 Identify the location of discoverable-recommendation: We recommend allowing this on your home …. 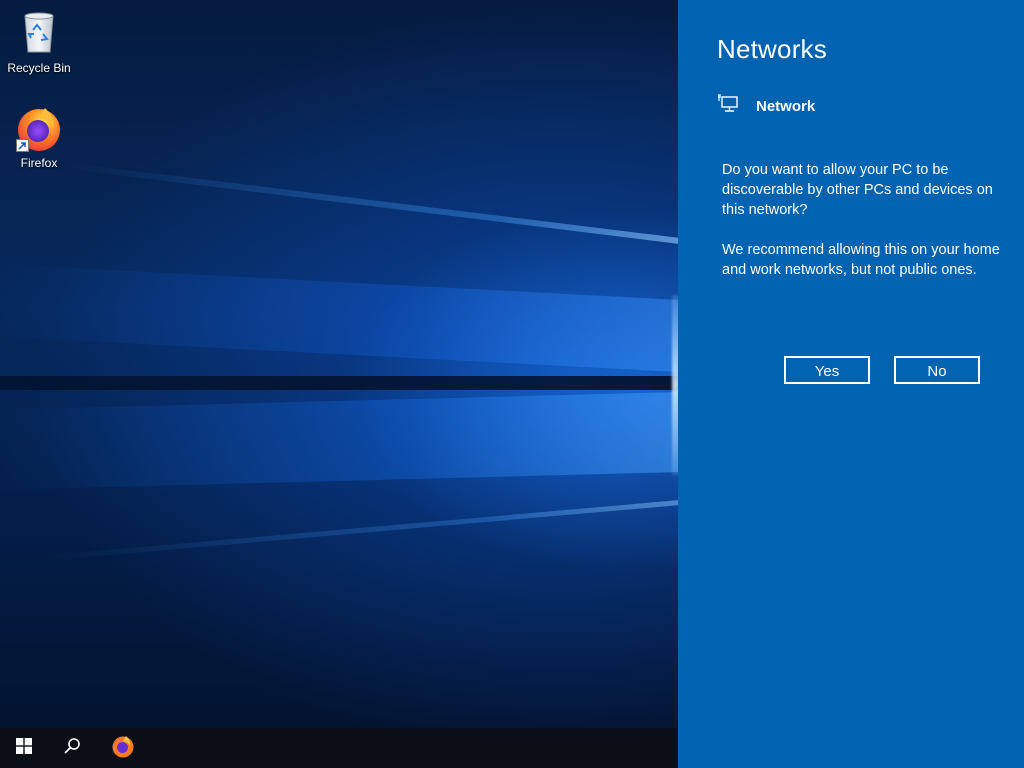
(861, 260).